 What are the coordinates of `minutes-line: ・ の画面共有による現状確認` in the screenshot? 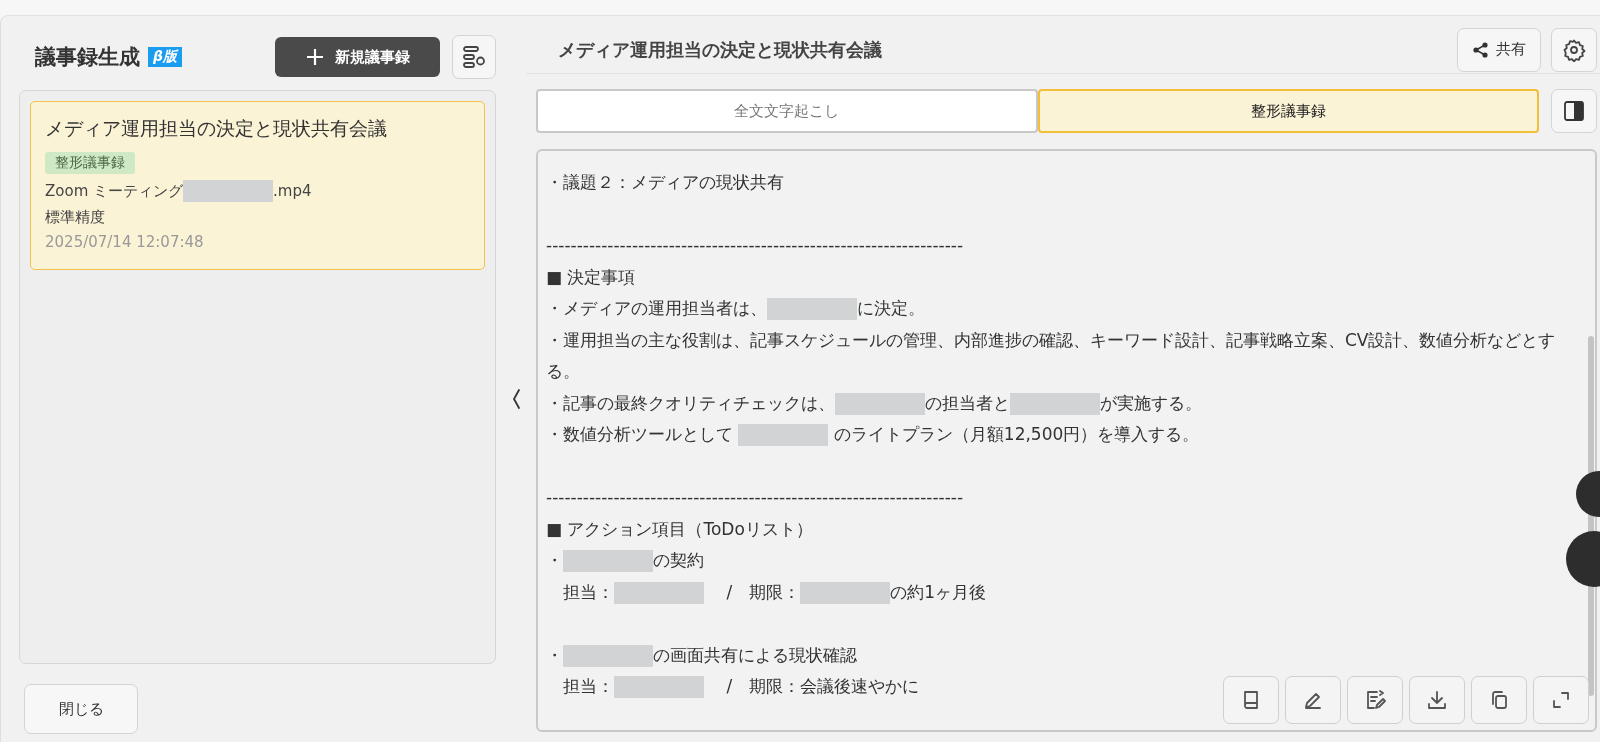 It's located at (702, 656).